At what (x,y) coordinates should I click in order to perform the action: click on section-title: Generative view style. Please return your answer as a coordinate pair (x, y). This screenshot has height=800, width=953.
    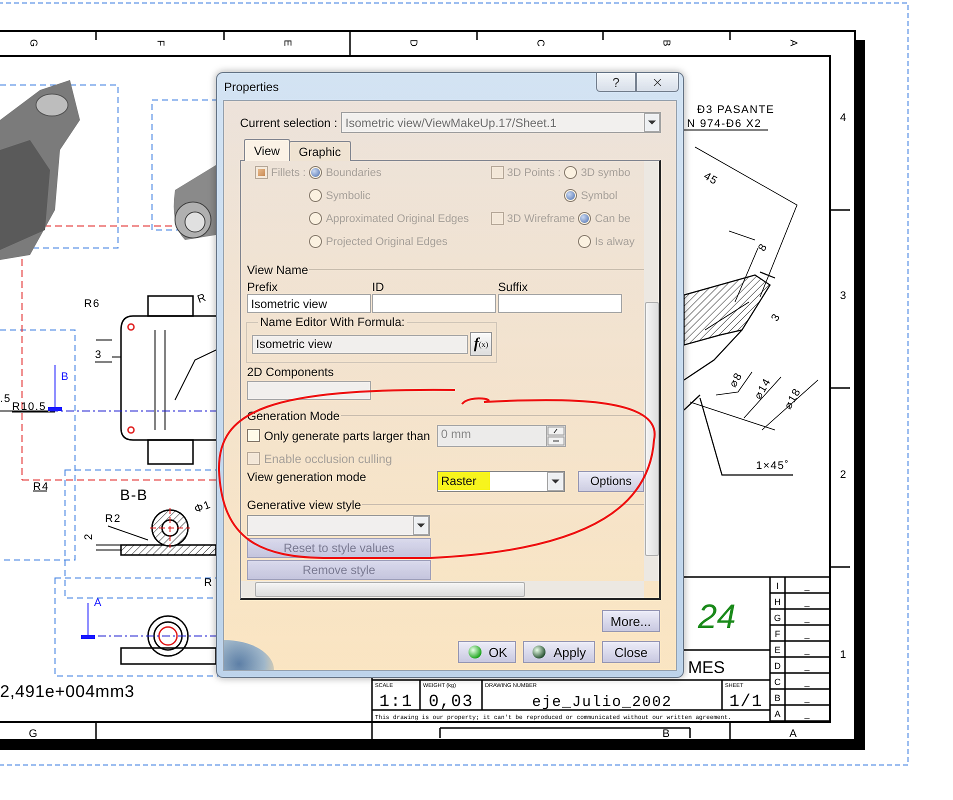
    Looking at the image, I should click on (304, 505).